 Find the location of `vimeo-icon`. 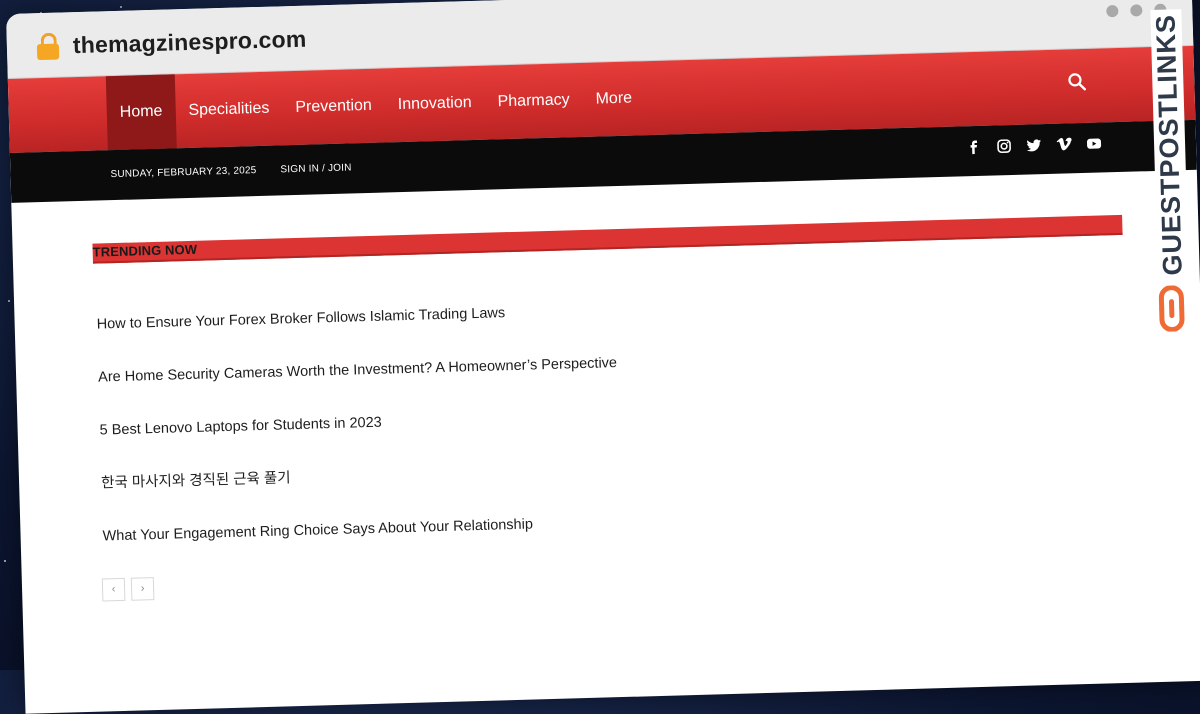

vimeo-icon is located at coordinates (1064, 144).